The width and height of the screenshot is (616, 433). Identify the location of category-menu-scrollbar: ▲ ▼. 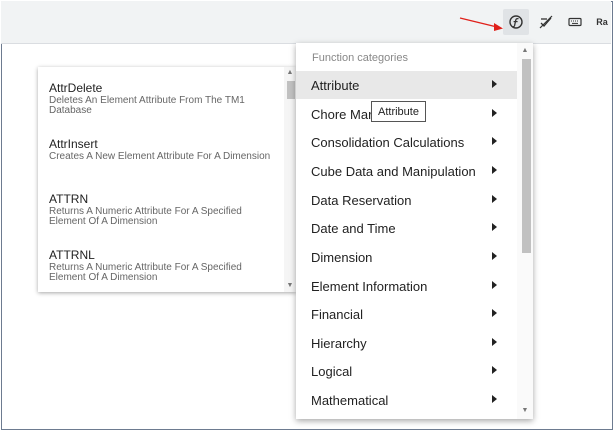
(525, 231).